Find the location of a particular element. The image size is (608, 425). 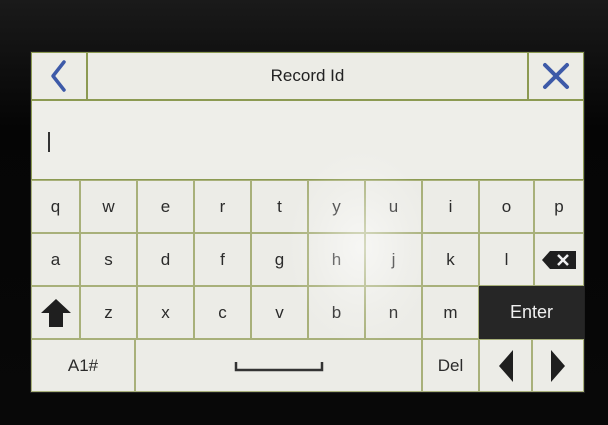

space-key is located at coordinates (278, 365).